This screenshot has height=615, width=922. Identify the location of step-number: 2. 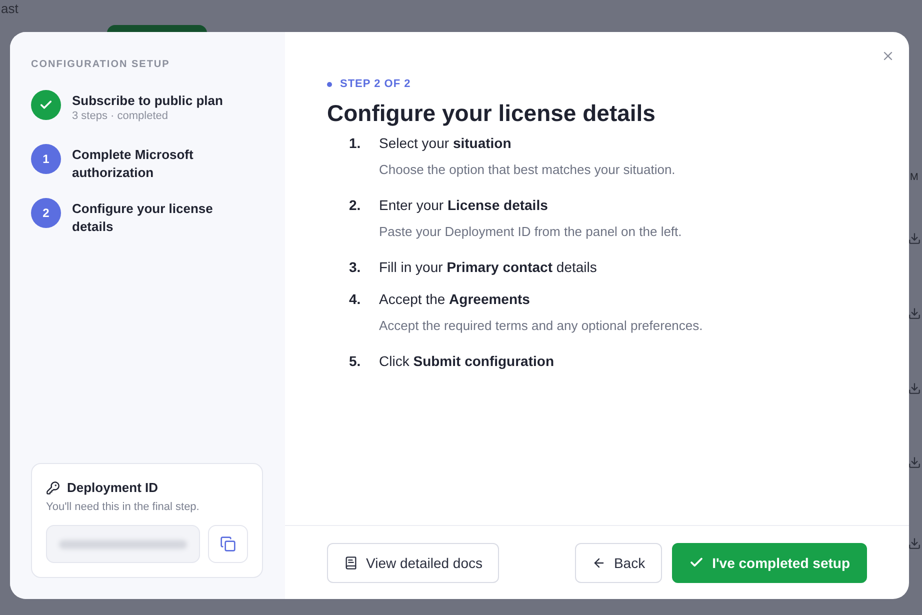
(46, 213).